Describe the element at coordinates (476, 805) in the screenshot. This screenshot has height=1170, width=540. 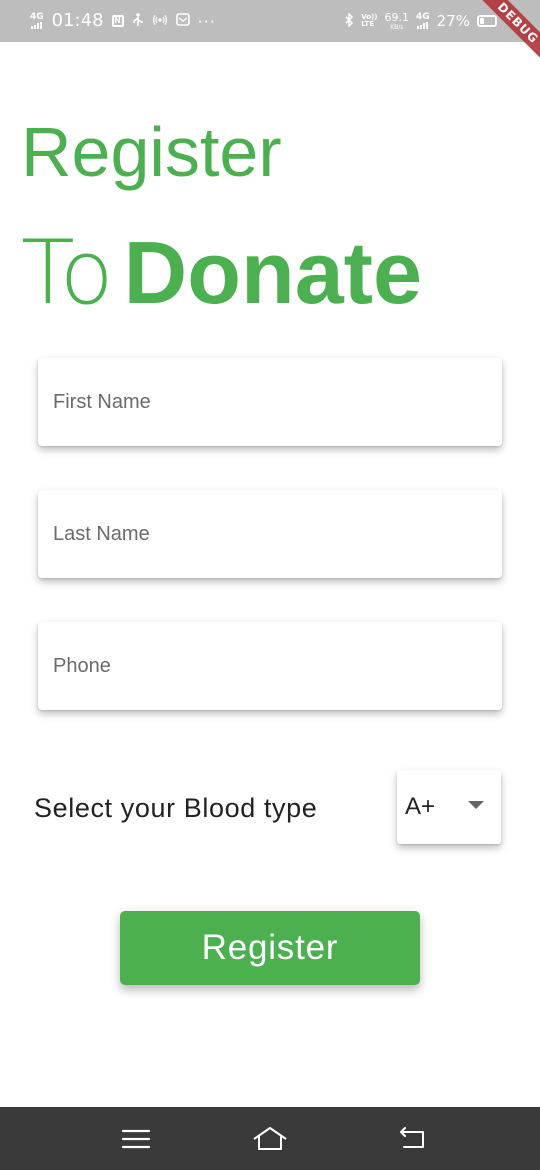
I see `dropdown-arrow-icon` at that location.